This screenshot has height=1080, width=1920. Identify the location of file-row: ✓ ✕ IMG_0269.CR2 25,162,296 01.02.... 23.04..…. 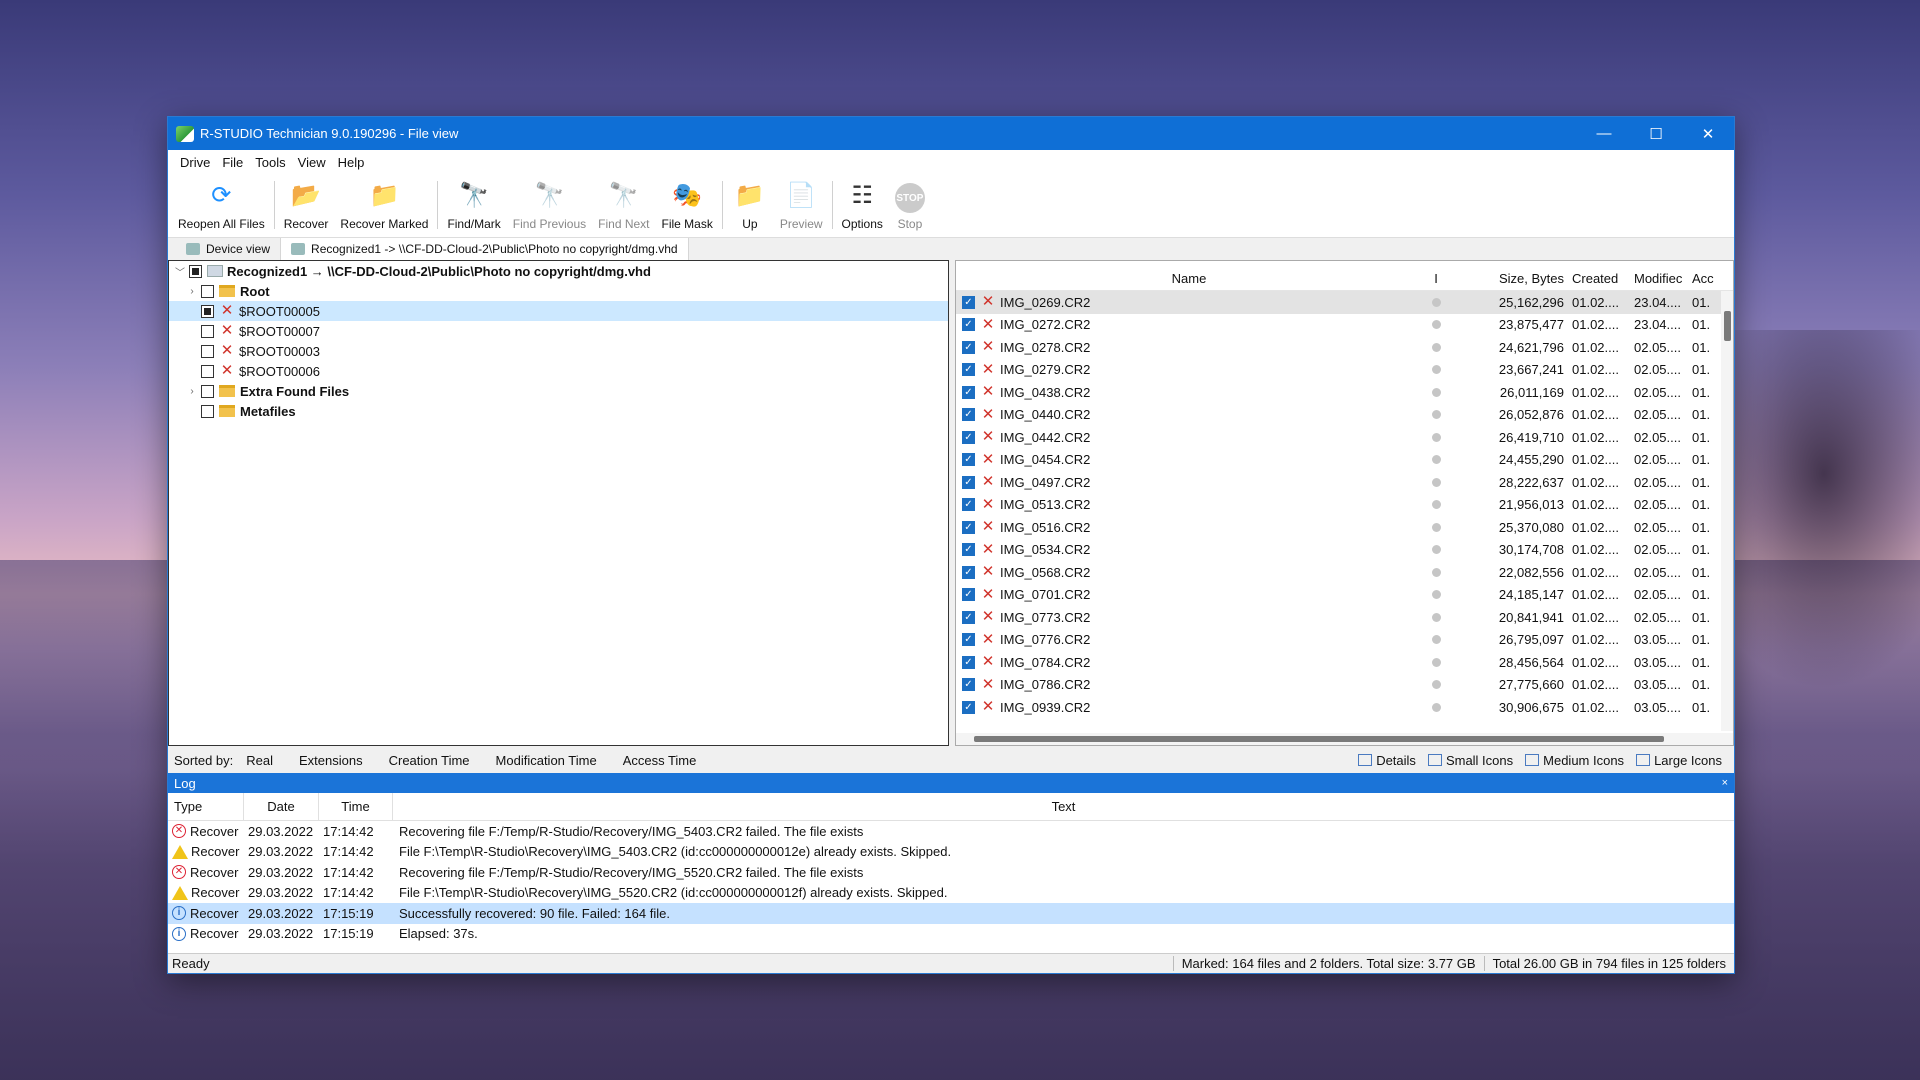
(1344, 302).